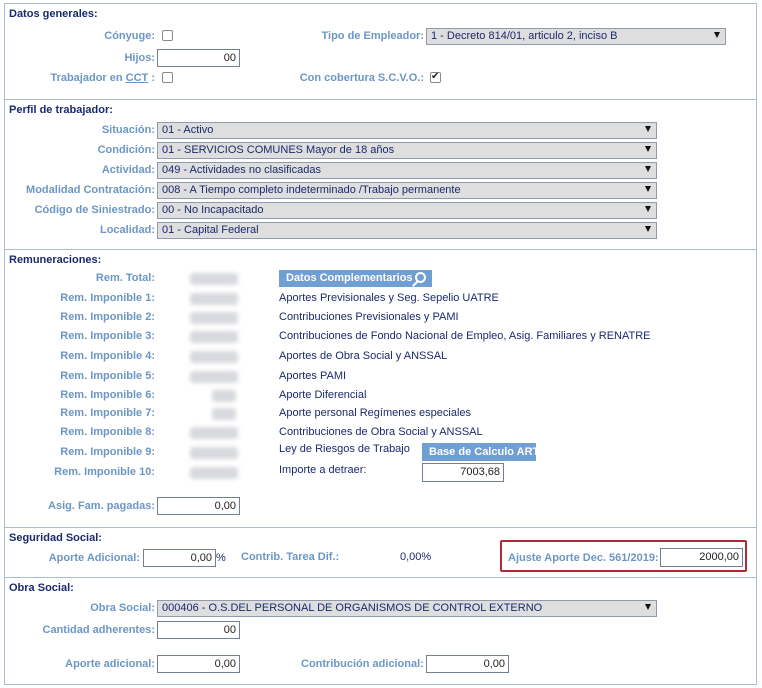  What do you see at coordinates (128, 130) in the screenshot?
I see `situacion-label: Situación:` at bounding box center [128, 130].